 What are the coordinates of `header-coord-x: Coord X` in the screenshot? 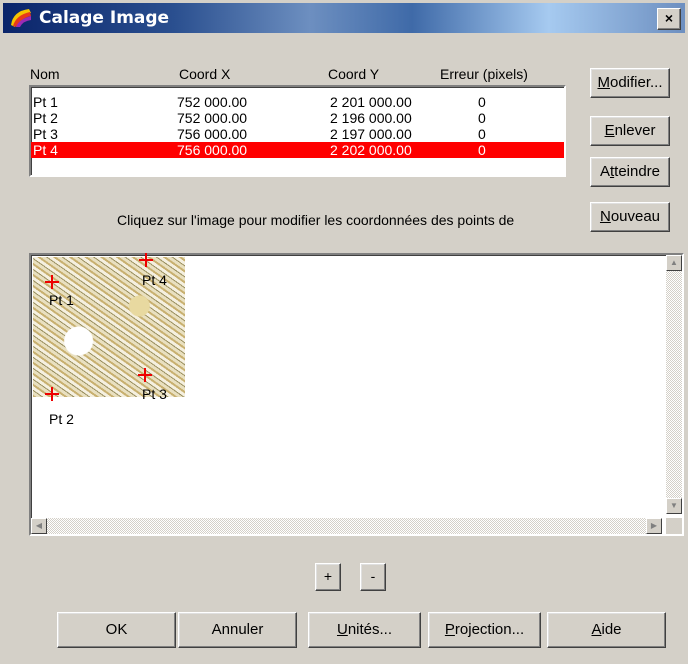 It's located at (205, 74).